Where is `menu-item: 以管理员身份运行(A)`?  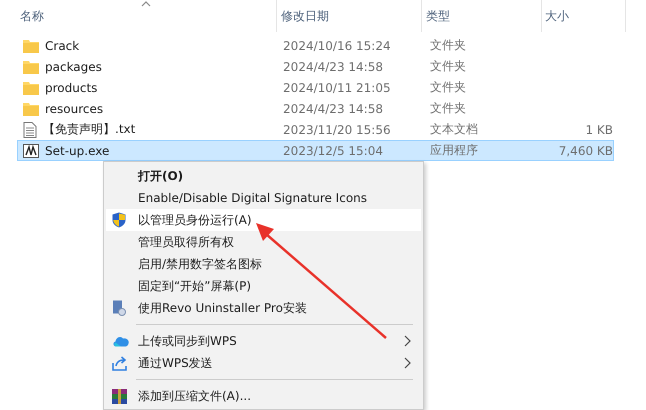 menu-item: 以管理员身份运行(A) is located at coordinates (263, 220).